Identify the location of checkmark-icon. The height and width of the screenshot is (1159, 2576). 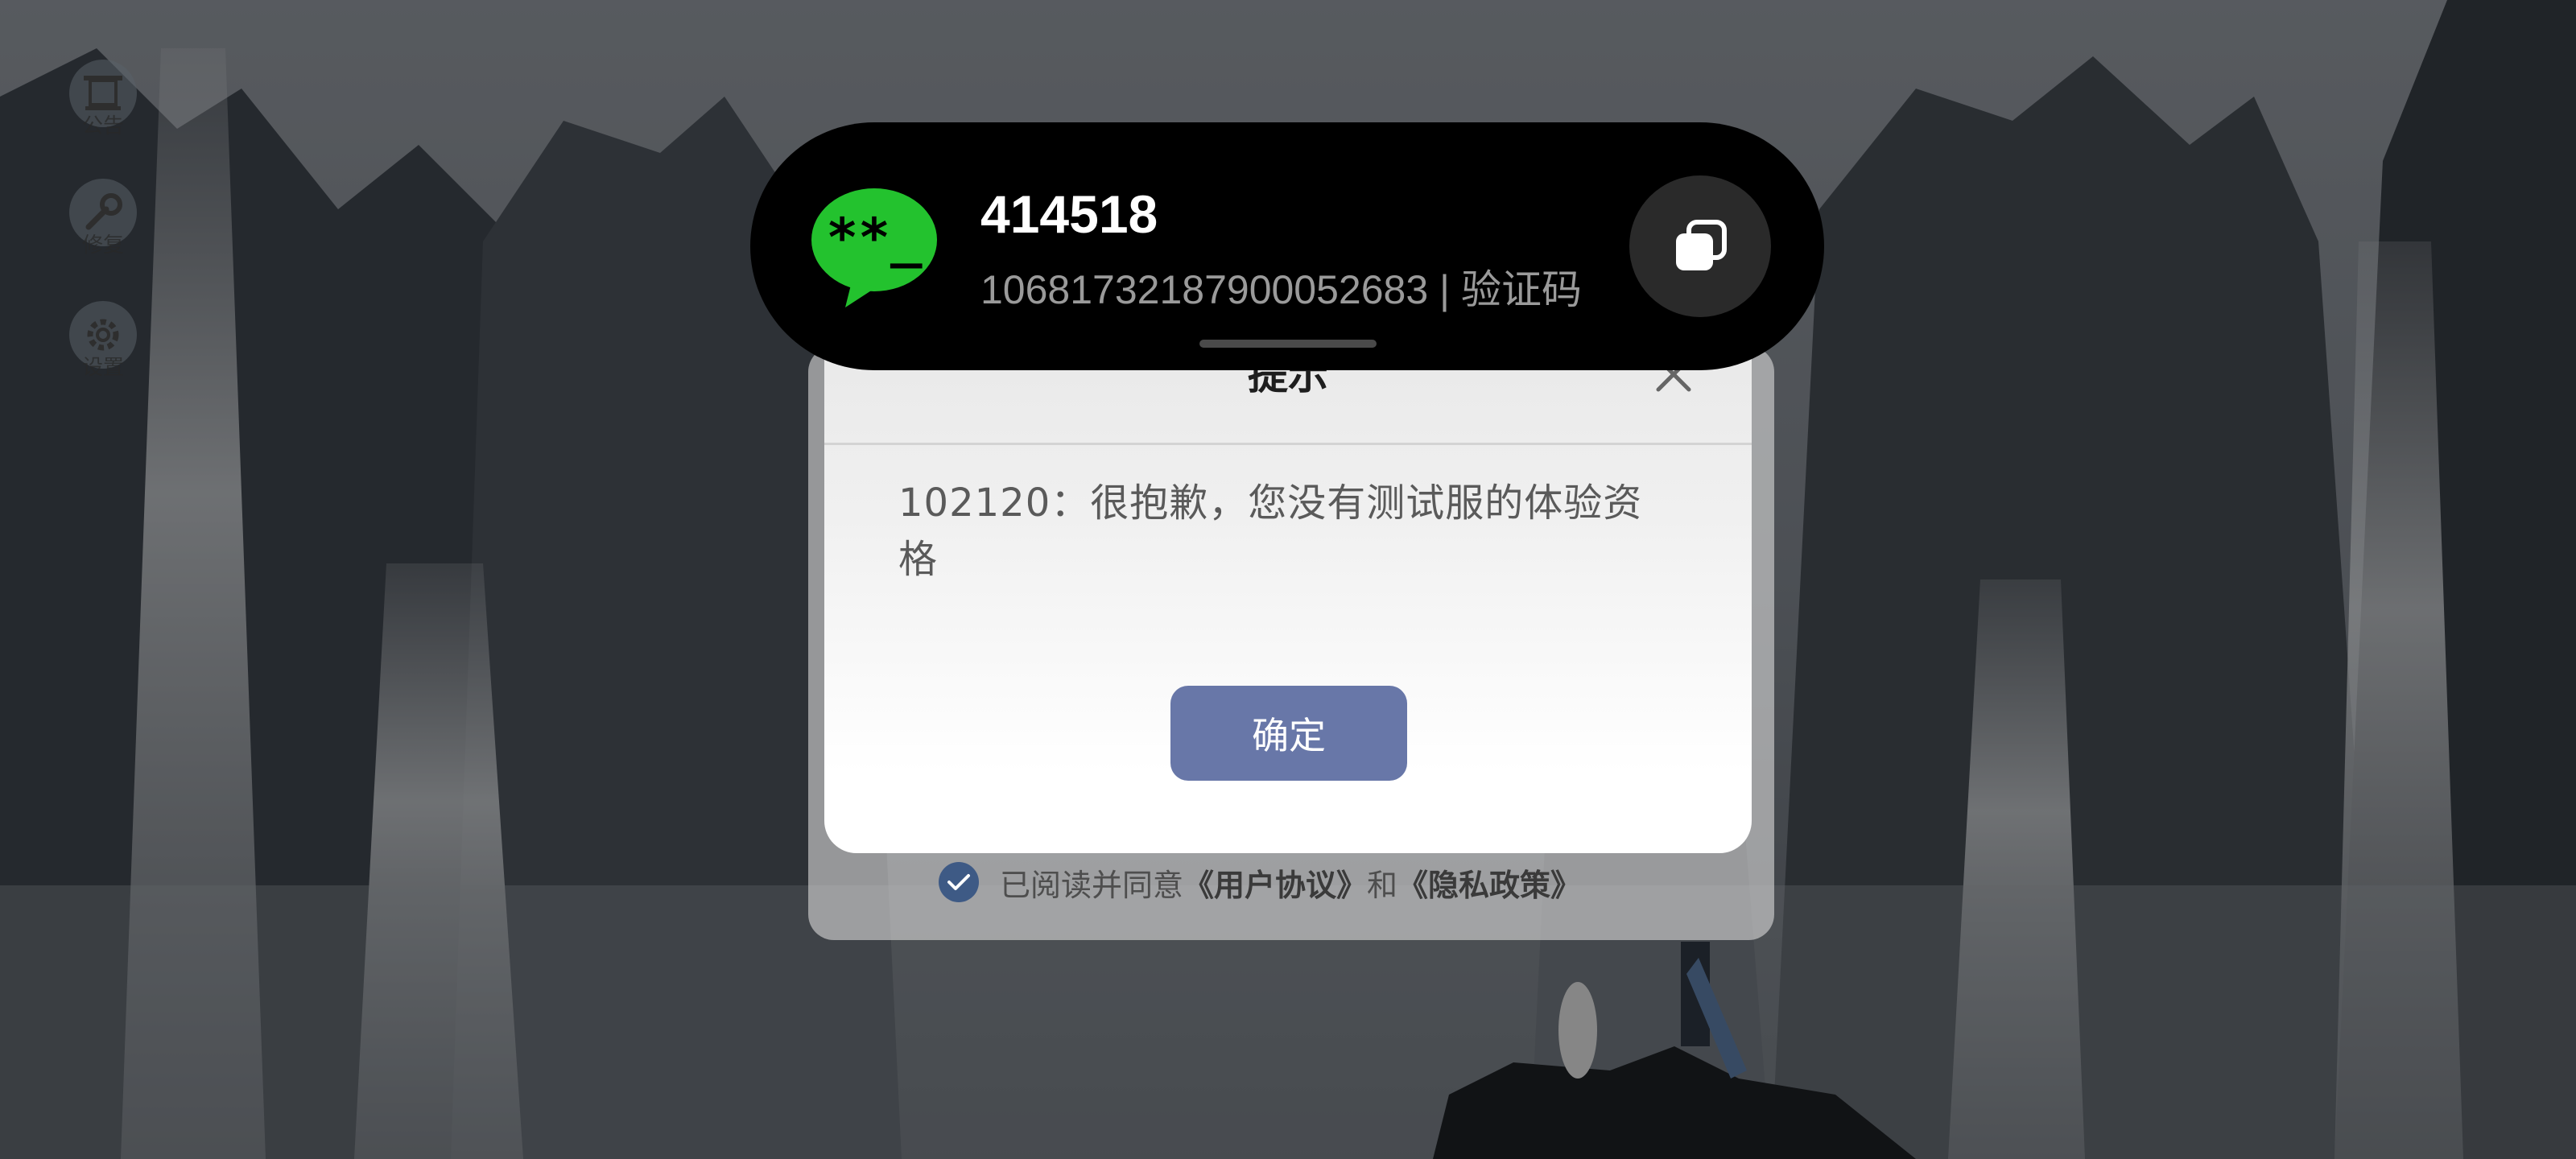
(958, 882).